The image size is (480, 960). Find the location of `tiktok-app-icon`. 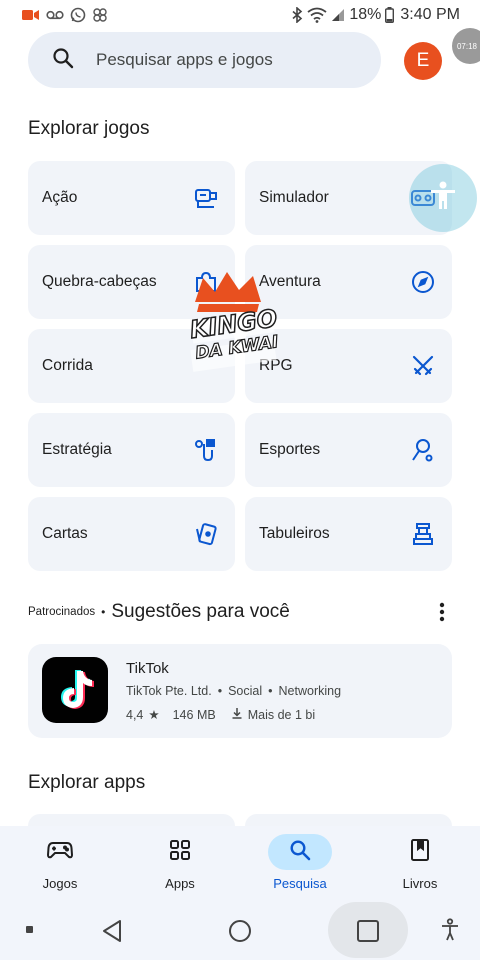

tiktok-app-icon is located at coordinates (75, 690).